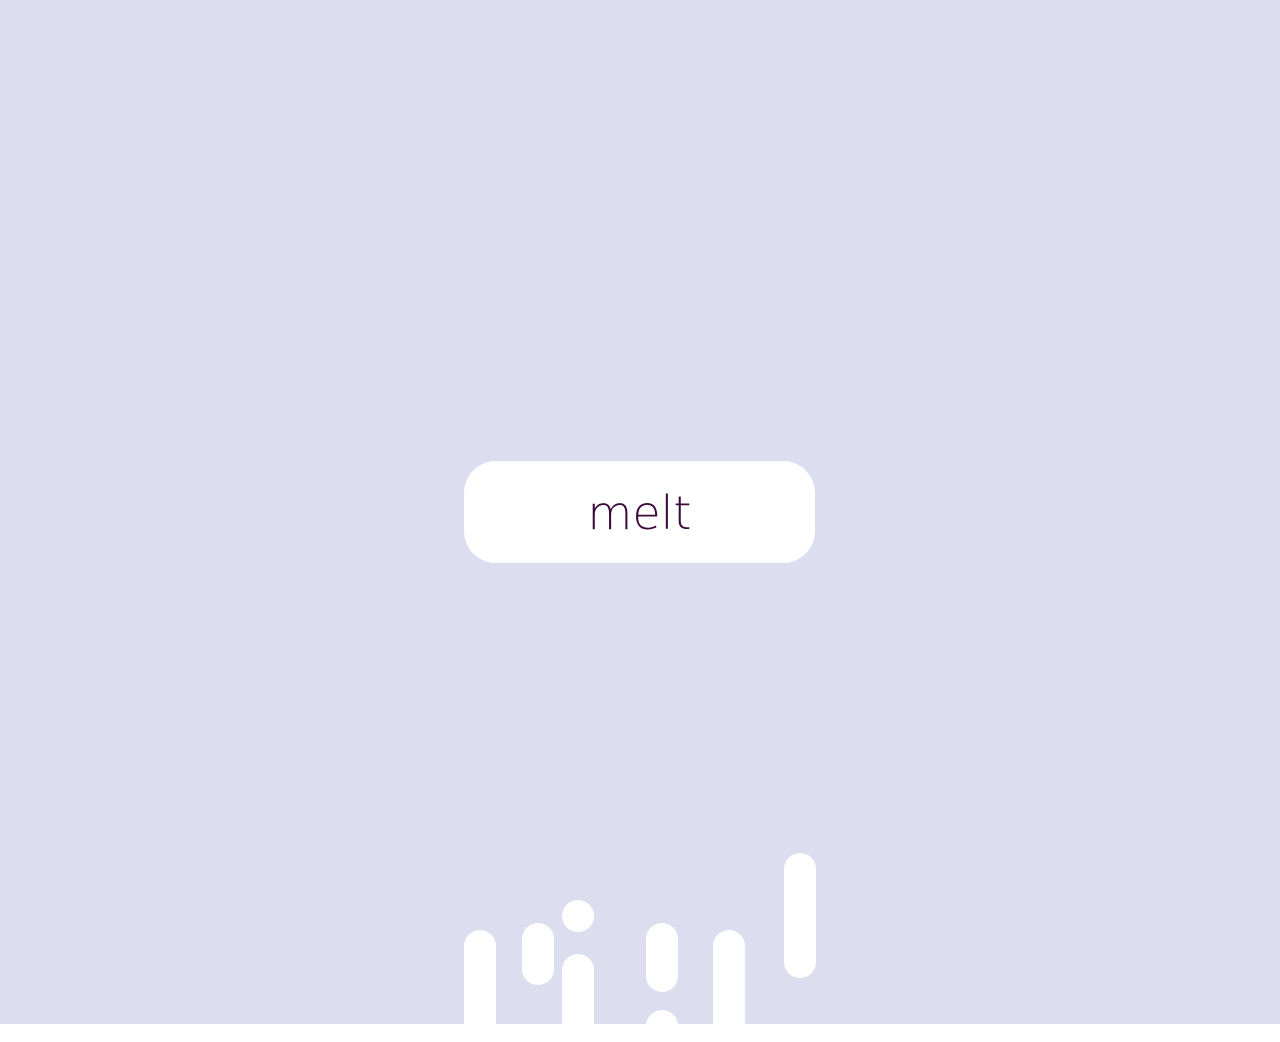 The height and width of the screenshot is (1042, 1280). I want to click on drip-3-dot, so click(578, 916).